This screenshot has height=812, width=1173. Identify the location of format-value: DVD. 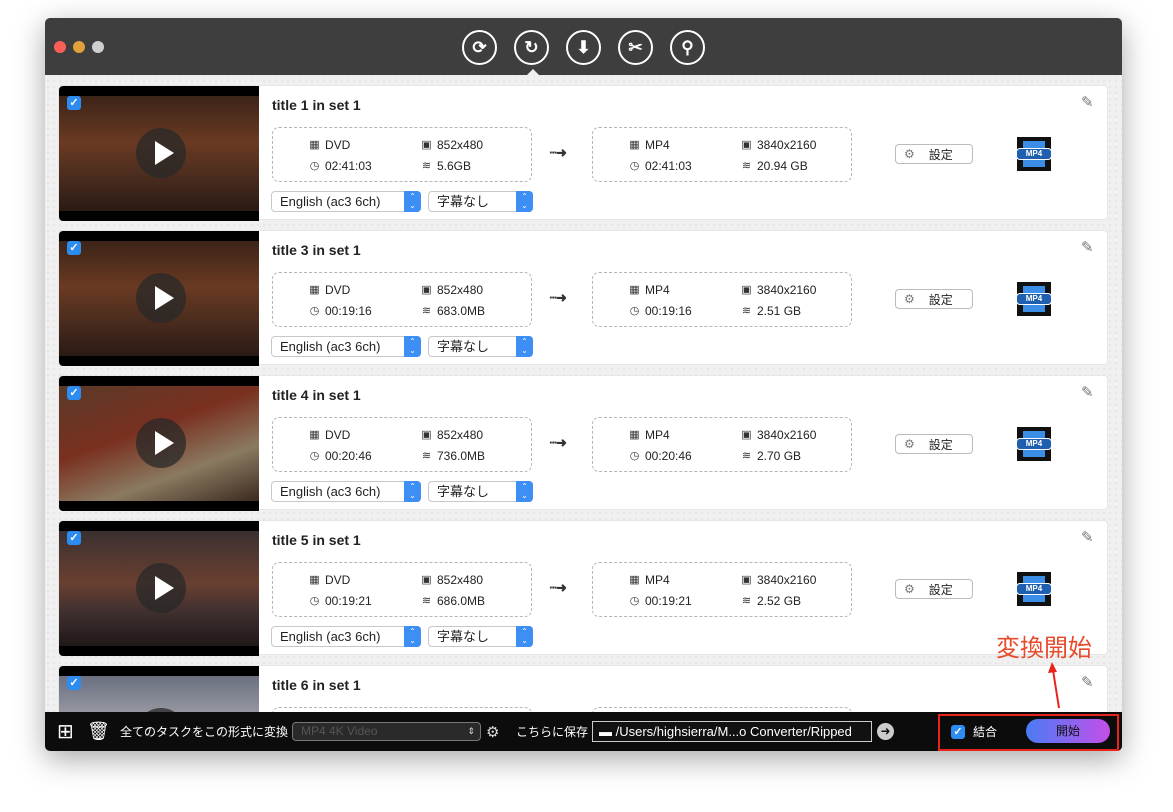
(338, 145).